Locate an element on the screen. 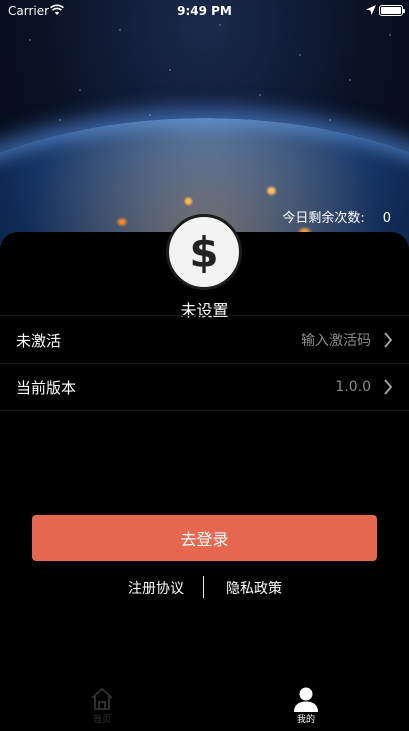  dollar-icon: $ is located at coordinates (203, 252).